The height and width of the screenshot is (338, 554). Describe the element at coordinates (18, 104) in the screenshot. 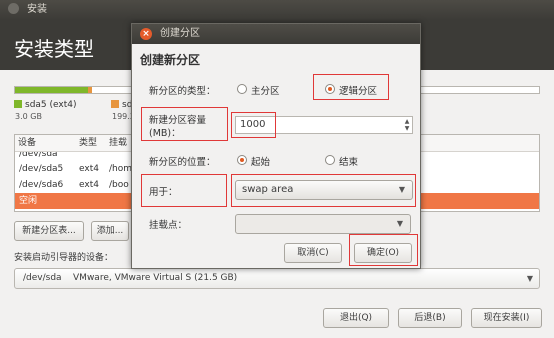

I see `legend-swatch-sda5` at that location.